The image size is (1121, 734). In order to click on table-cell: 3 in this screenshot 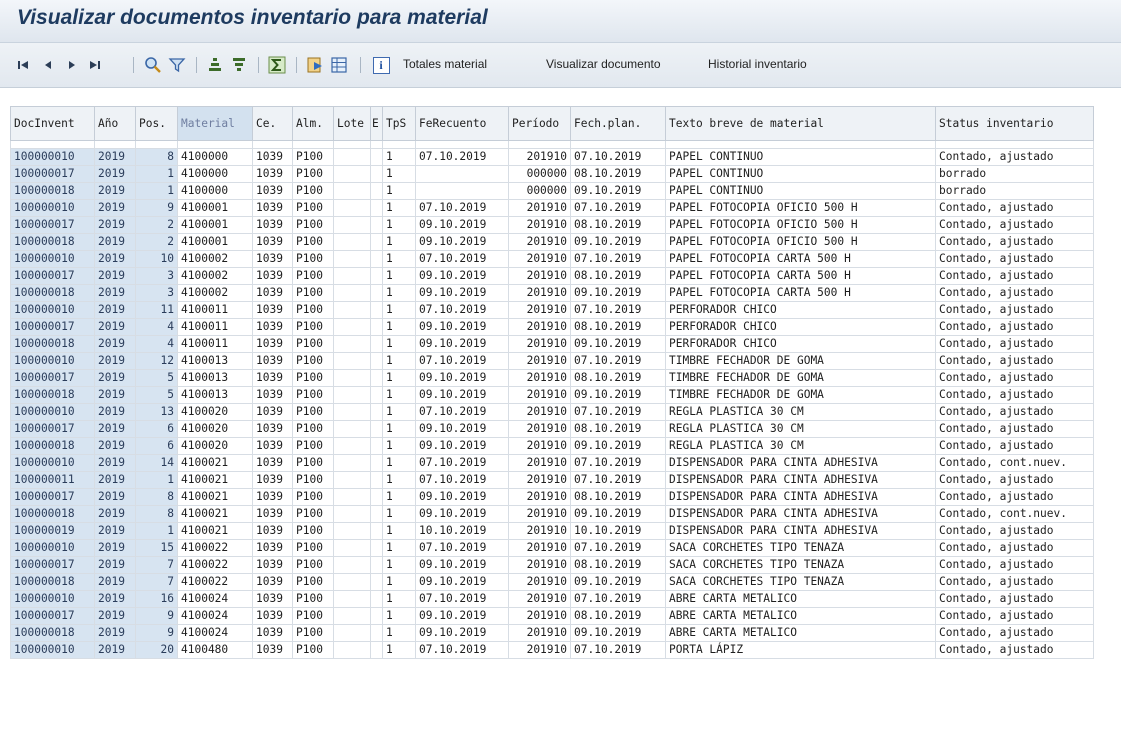, I will do `click(156, 276)`.